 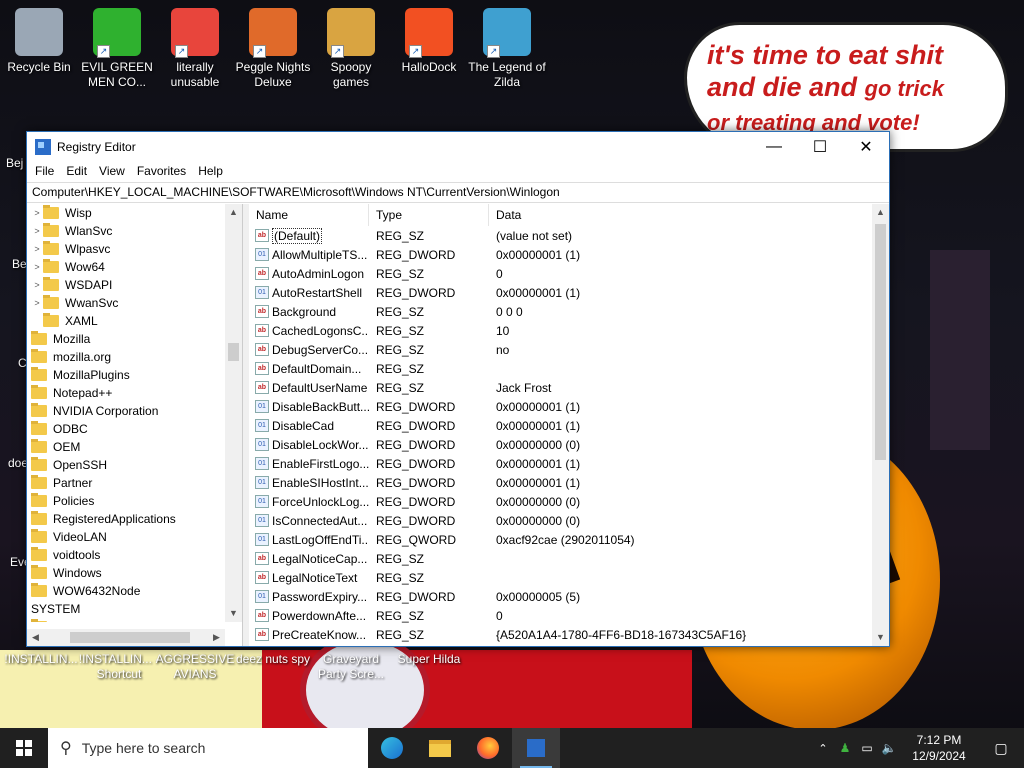 I want to click on tree-horizontal-scrollbar: ◀ ▶, so click(x=126, y=637).